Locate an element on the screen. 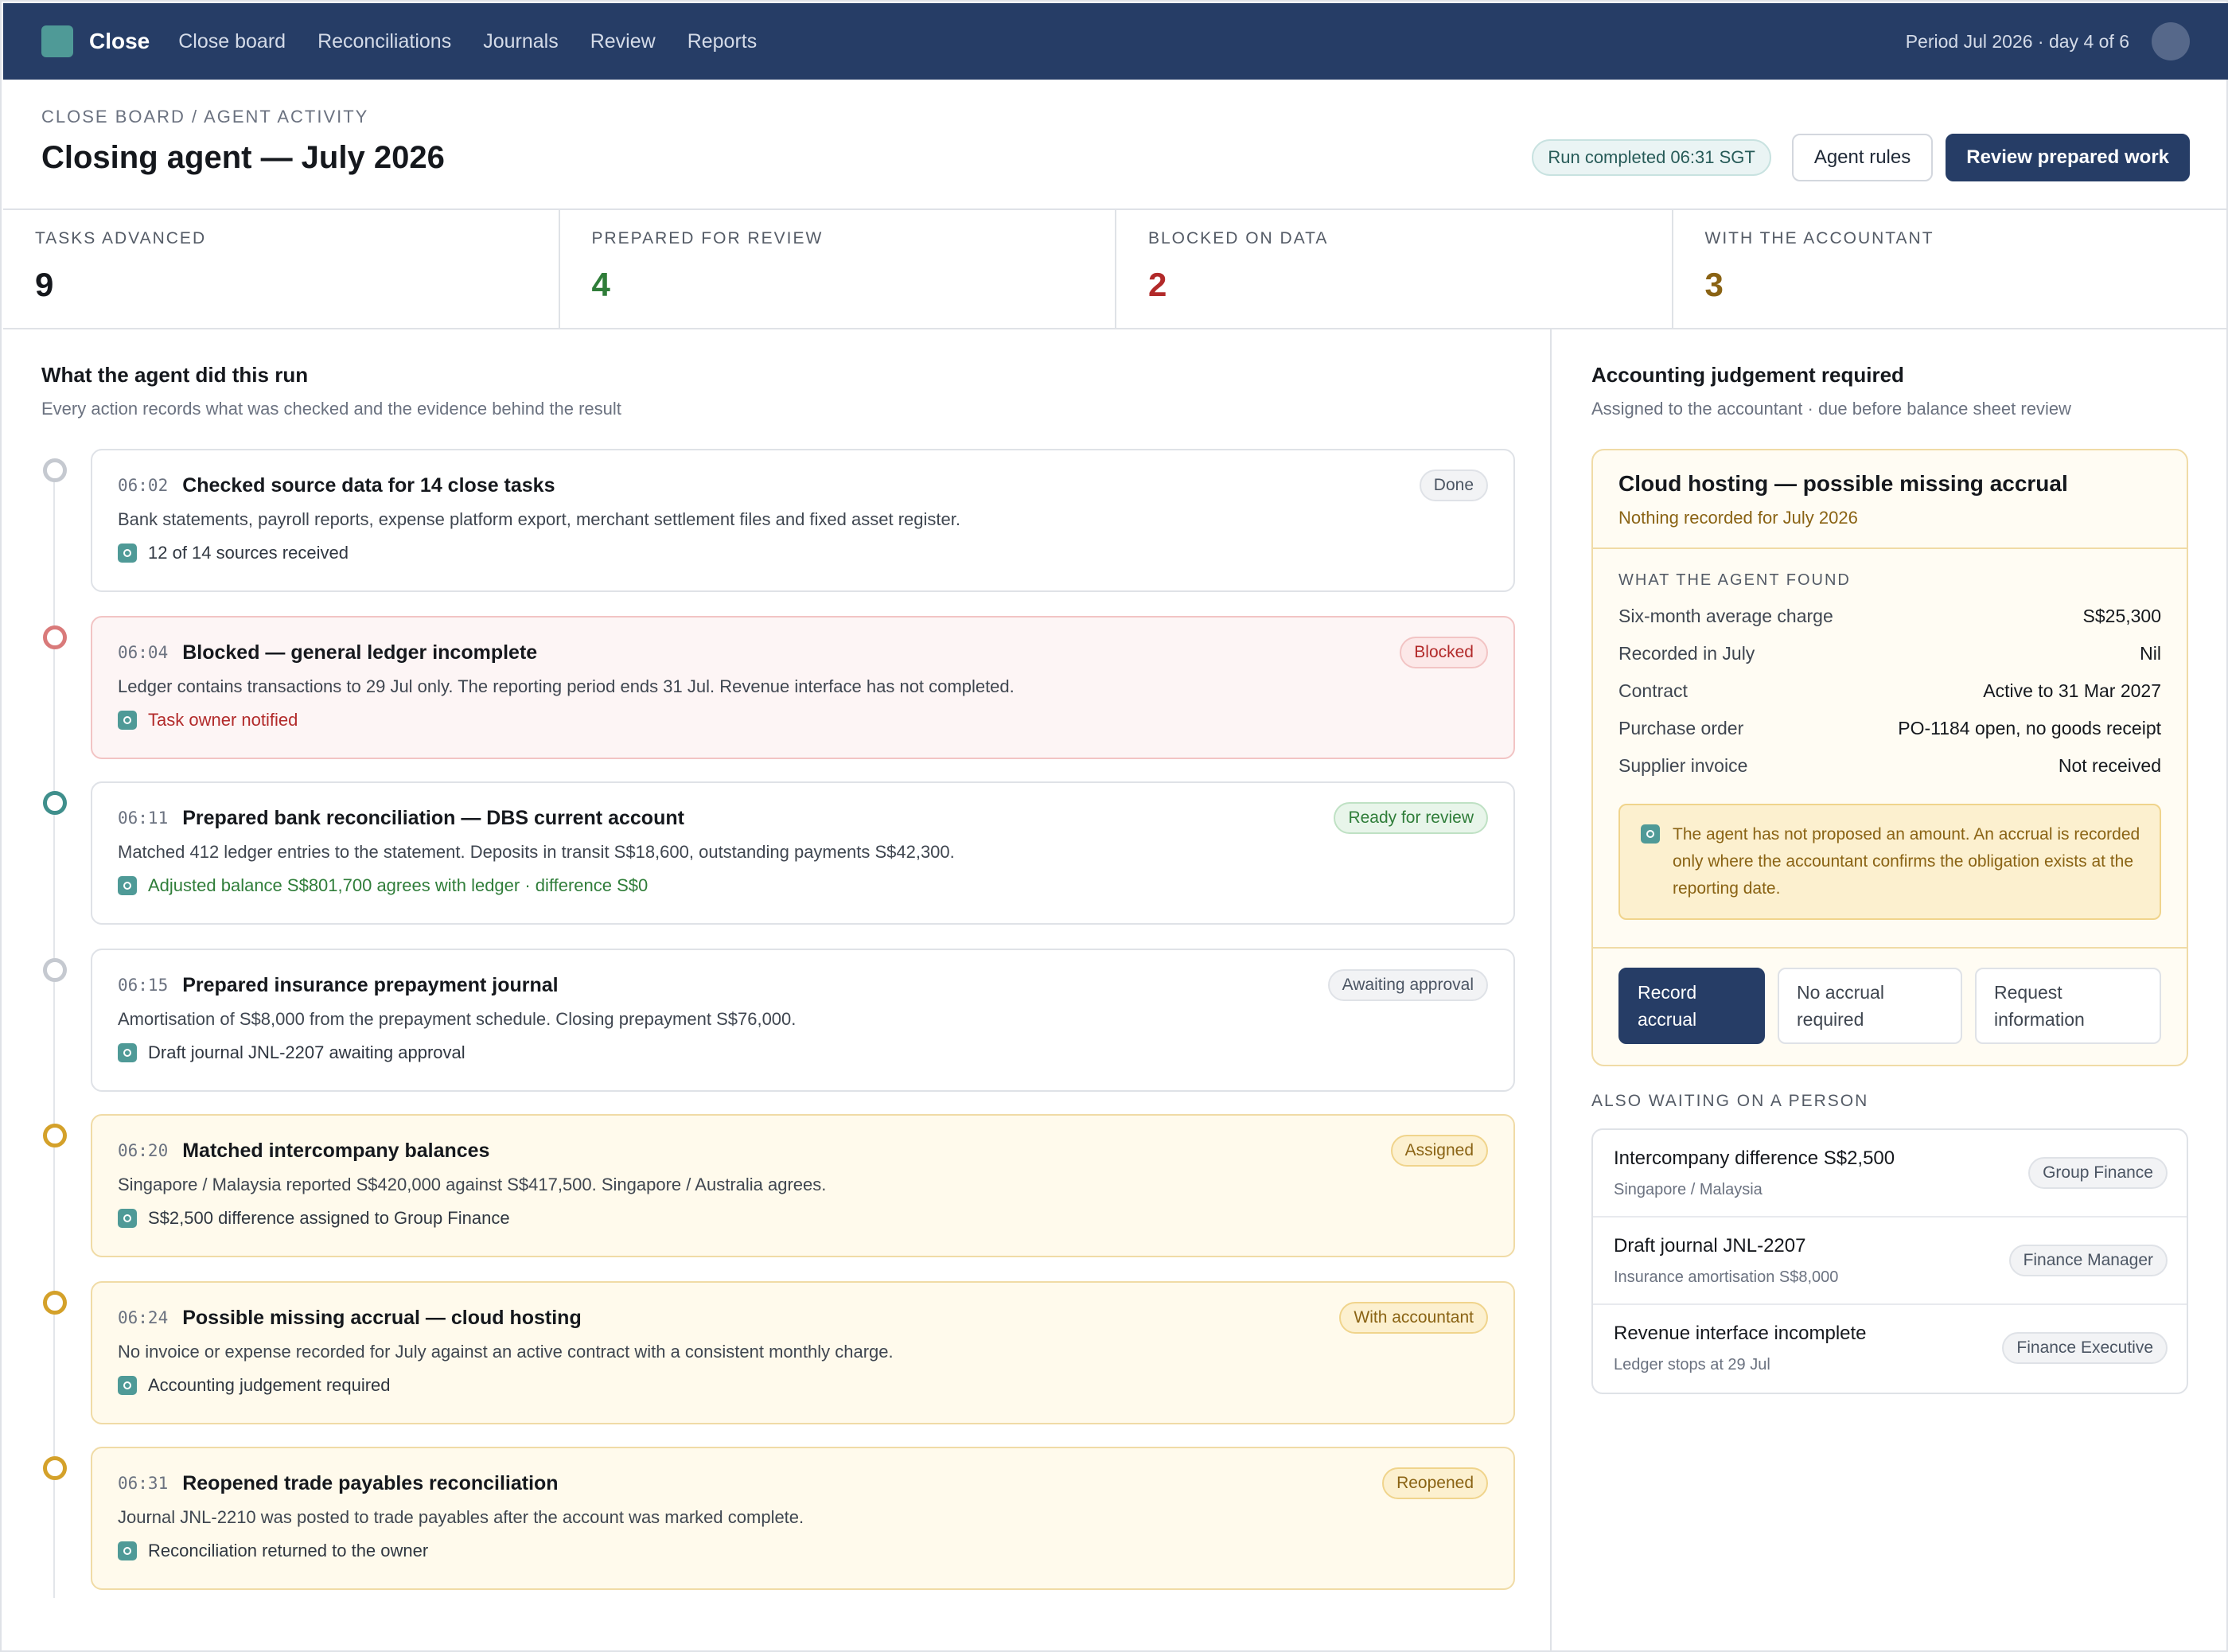 The image size is (2228, 1652). activity-time: 06:04 is located at coordinates (143, 652).